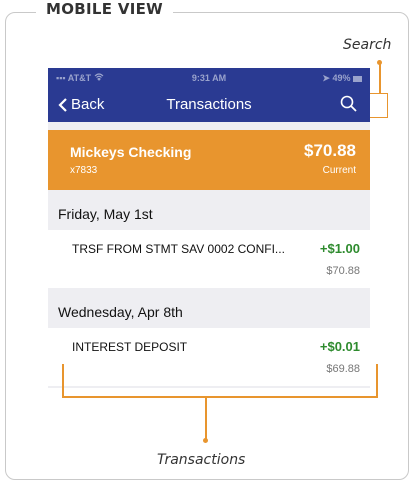 This screenshot has width=416, height=486. I want to click on transaction-amount: +$1.00, so click(339, 248).